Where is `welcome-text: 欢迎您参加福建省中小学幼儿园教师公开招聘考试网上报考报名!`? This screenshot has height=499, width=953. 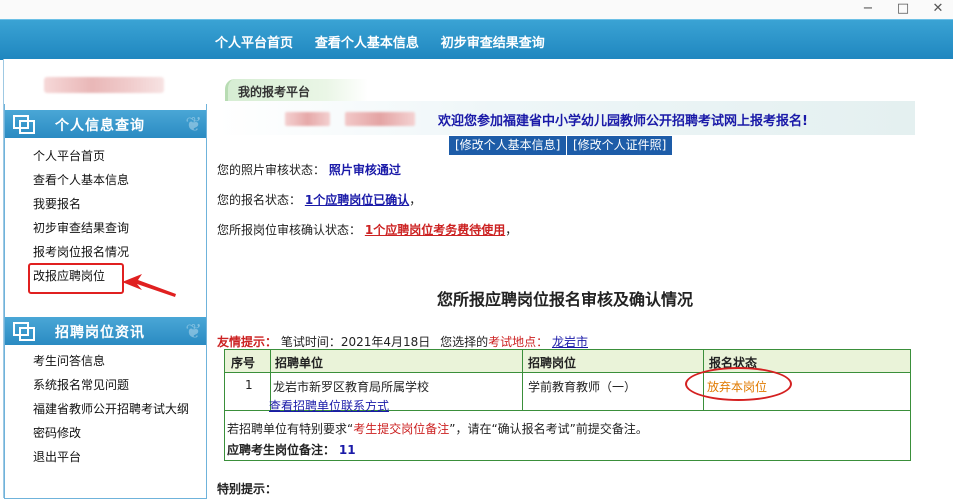
welcome-text: 欢迎您参加福建省中小学幼儿园教师公开招聘考试网上报考报名! is located at coordinates (623, 121).